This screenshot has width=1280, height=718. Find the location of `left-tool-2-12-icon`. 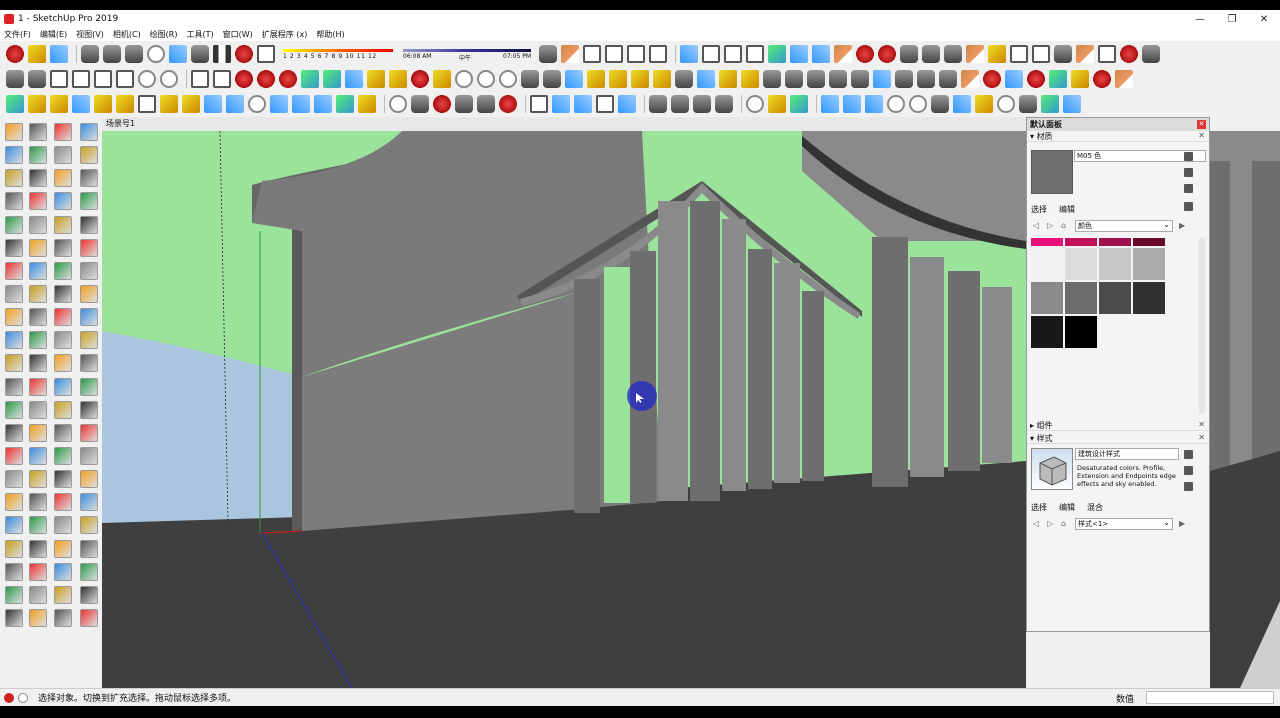

left-tool-2-12-icon is located at coordinates (38, 386).